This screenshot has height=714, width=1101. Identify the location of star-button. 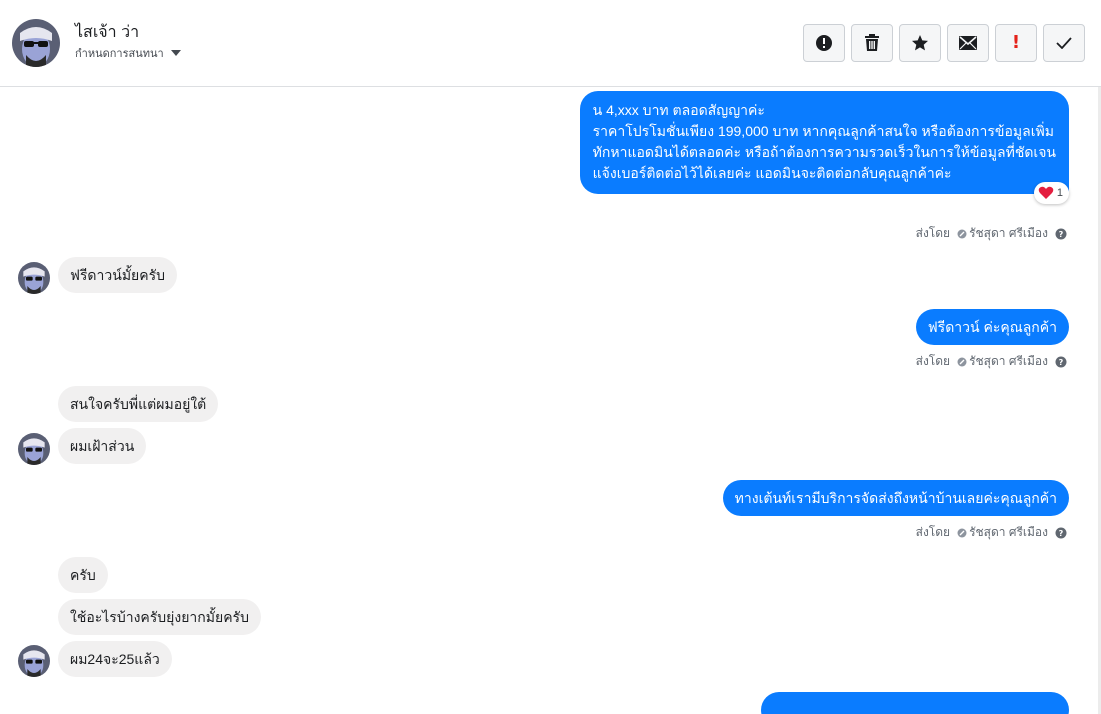
(920, 43).